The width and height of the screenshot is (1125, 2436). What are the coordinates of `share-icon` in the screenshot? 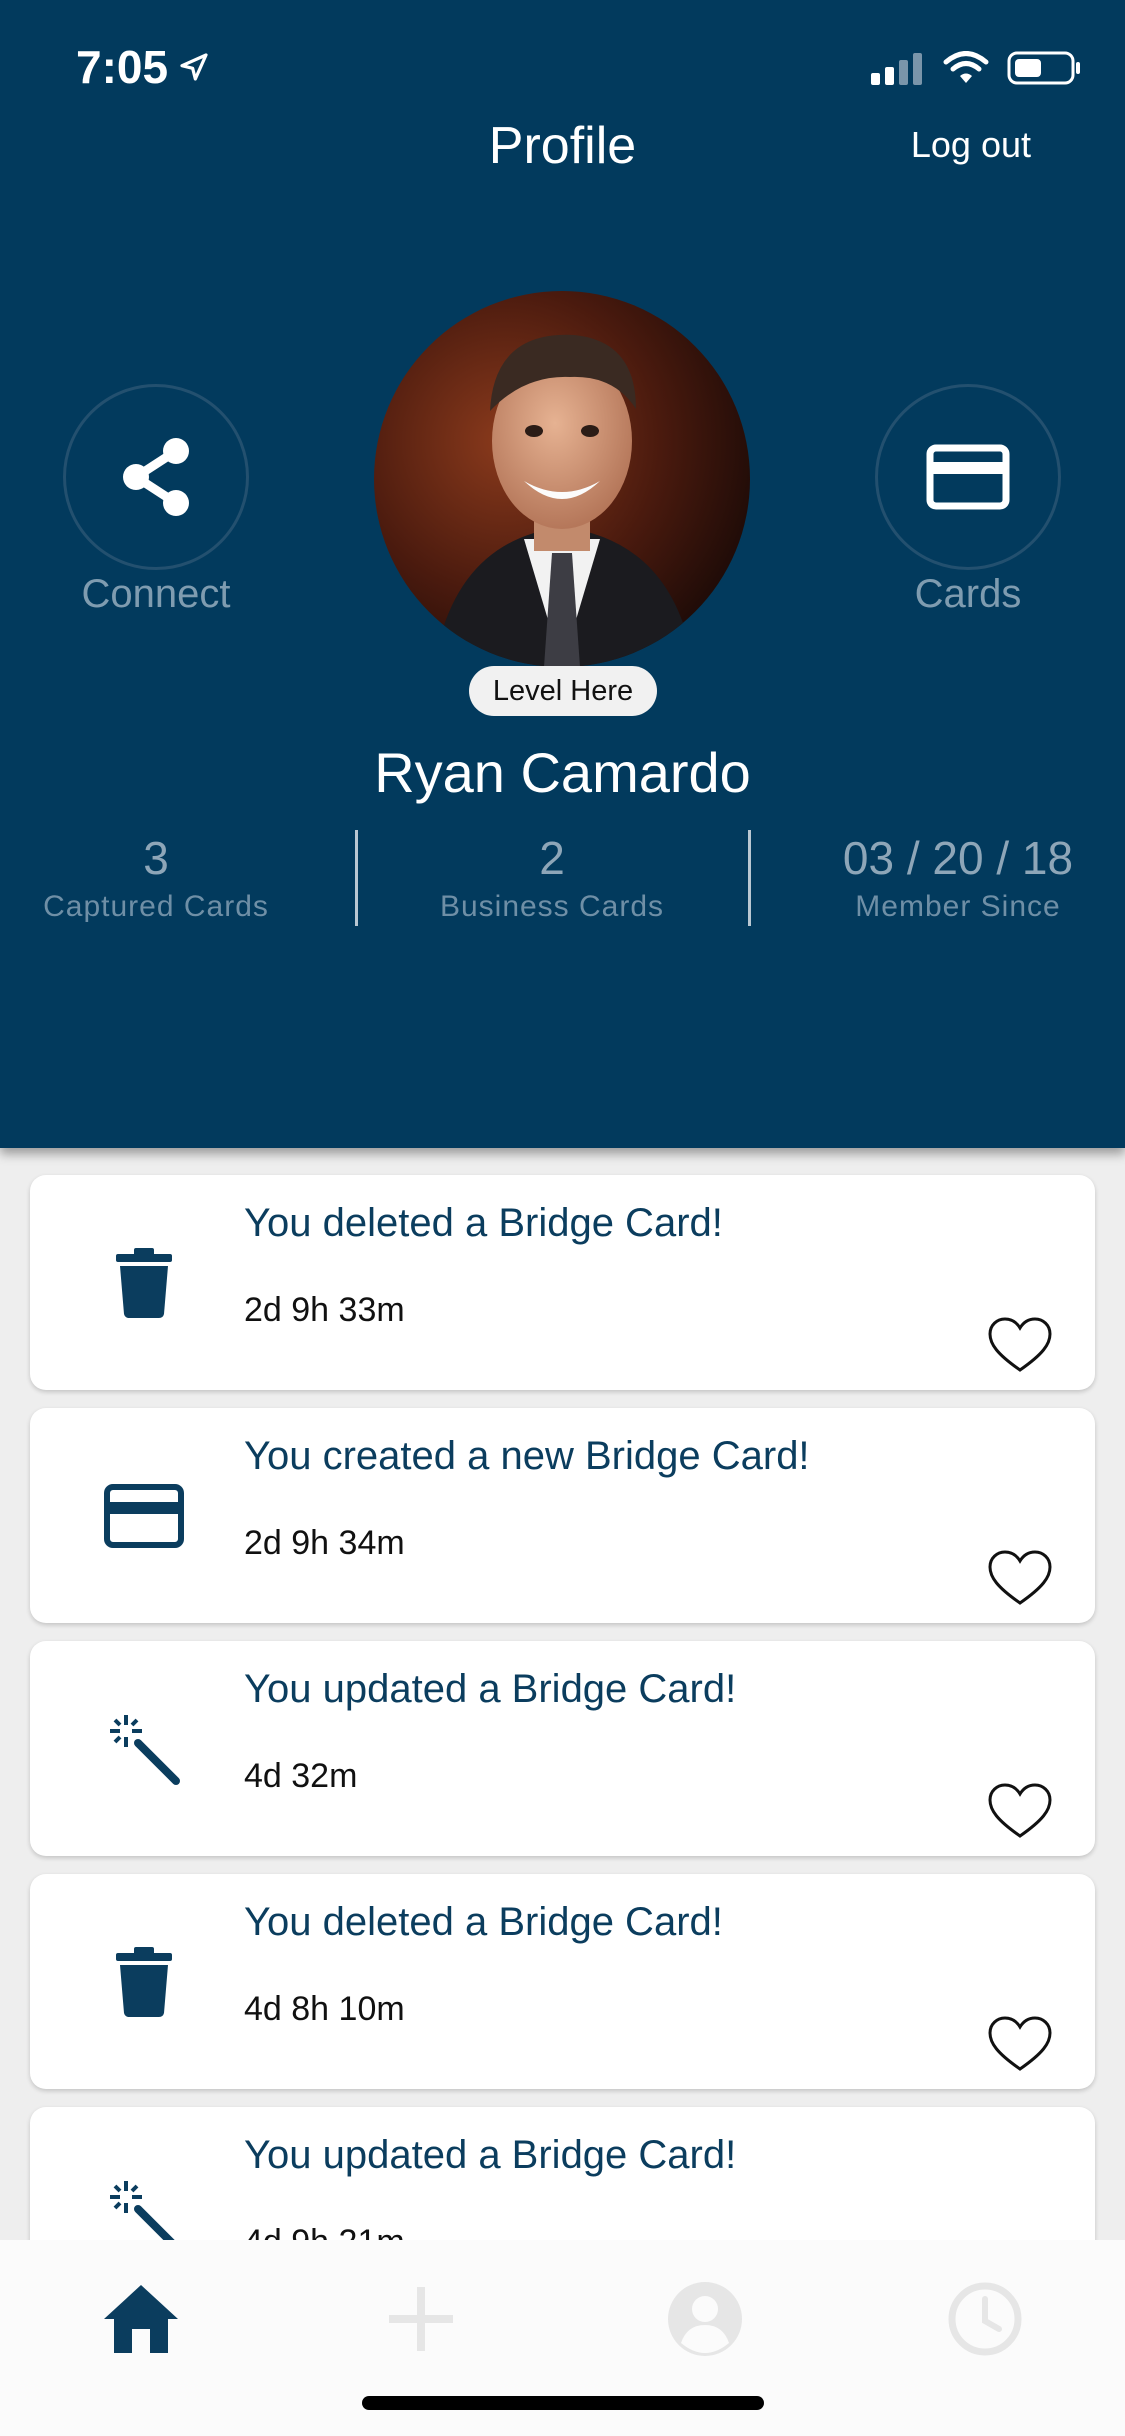 It's located at (156, 477).